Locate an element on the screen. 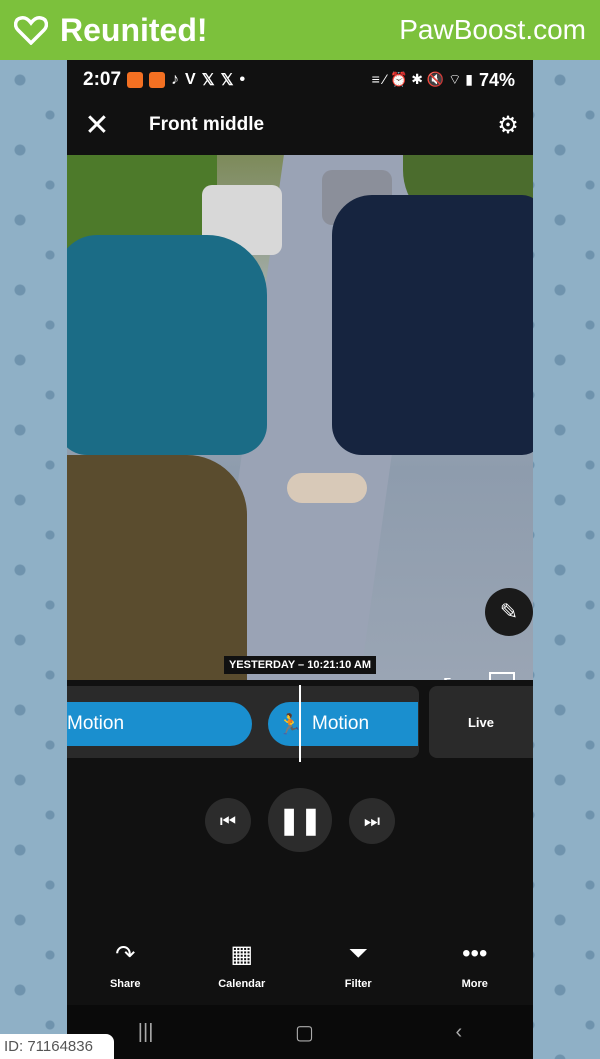  status-bar: 2:07 ♪ V 𝕏 𝕏 • ≡ ⁄ ⏰ ✱ 🔇 ⌔ ▮ 74% is located at coordinates (300, 80).